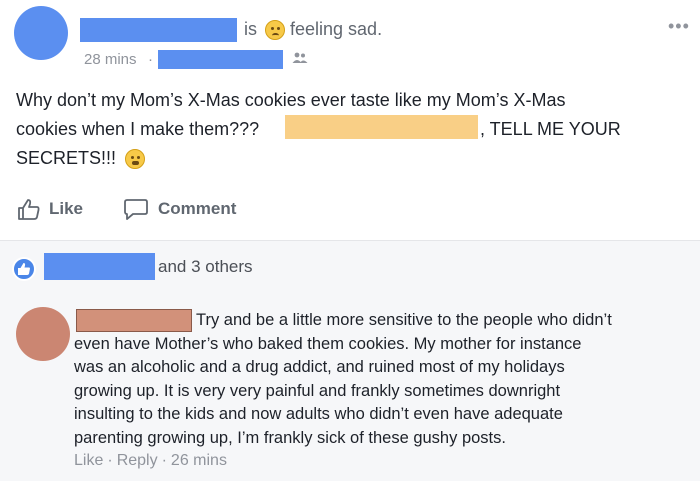 The image size is (700, 481). Describe the element at coordinates (43, 334) in the screenshot. I see `commenter-avatar` at that location.